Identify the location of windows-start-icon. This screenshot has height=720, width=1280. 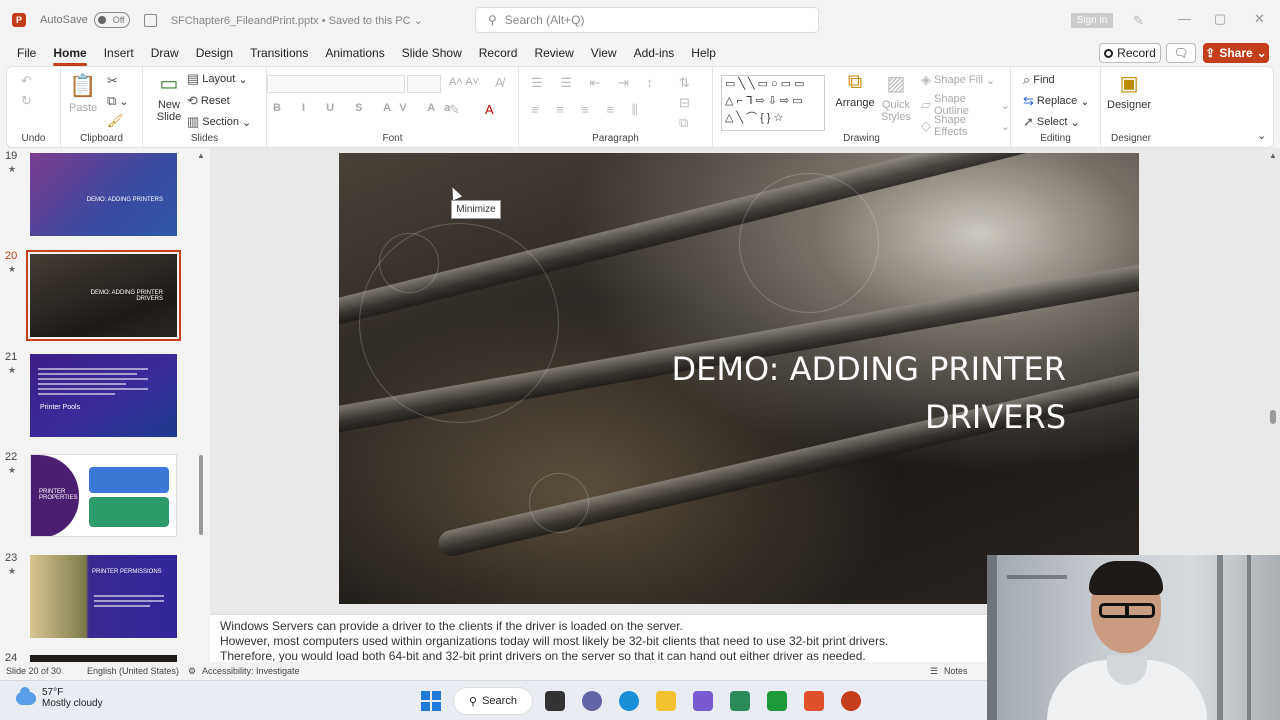
(431, 701).